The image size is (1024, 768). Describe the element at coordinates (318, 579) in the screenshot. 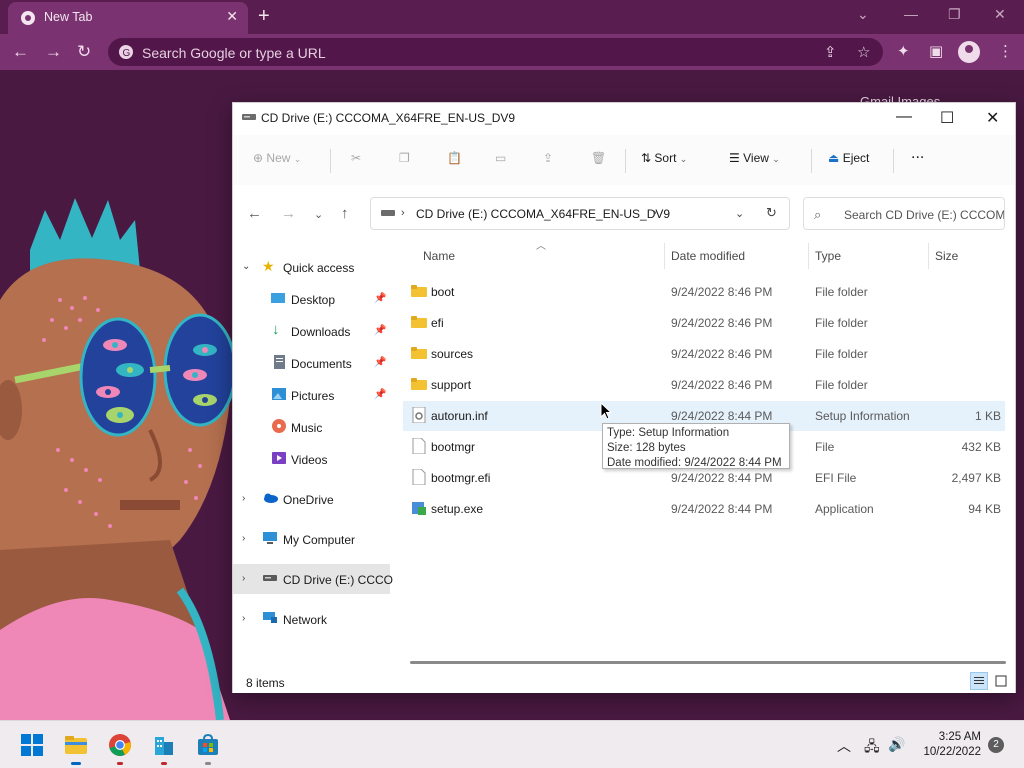

I see `nav-cd-drive: › CD Drive (E:) CCCOM` at that location.